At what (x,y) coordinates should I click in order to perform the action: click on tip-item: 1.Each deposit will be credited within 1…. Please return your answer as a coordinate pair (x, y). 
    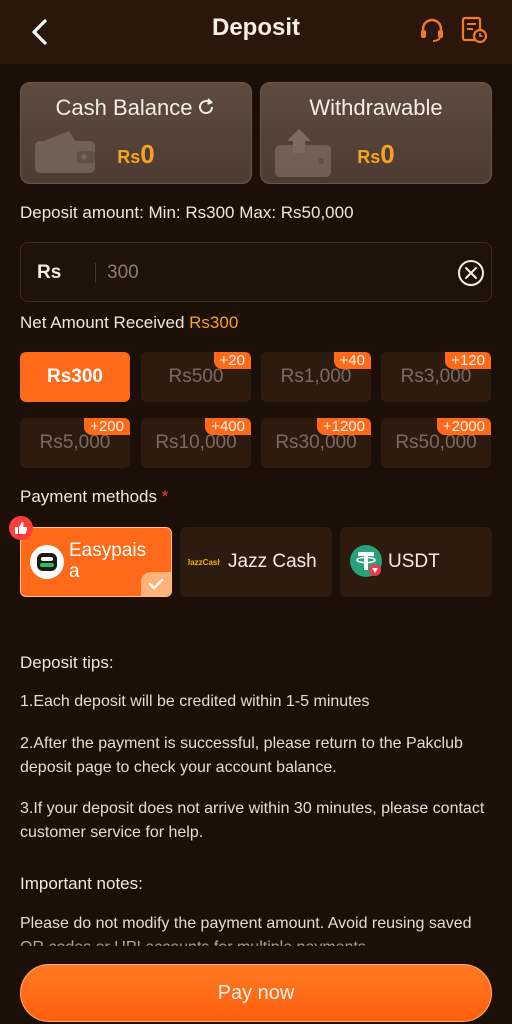
    Looking at the image, I should click on (195, 701).